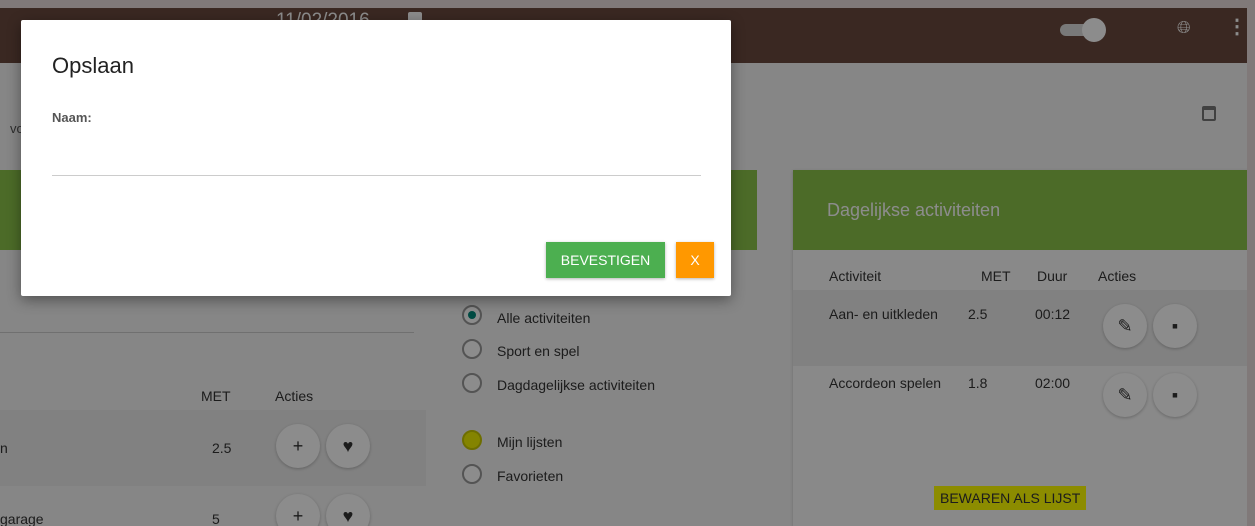 The height and width of the screenshot is (526, 1255). Describe the element at coordinates (605, 260) in the screenshot. I see `confirm-button: BEVESTIGEN` at that location.